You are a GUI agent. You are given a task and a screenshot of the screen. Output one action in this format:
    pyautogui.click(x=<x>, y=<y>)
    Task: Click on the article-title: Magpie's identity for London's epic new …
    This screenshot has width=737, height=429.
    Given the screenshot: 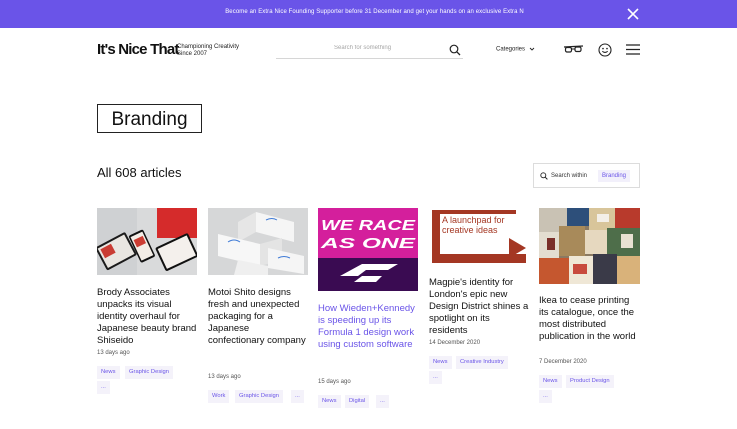 What is the action you would take?
    pyautogui.click(x=479, y=307)
    